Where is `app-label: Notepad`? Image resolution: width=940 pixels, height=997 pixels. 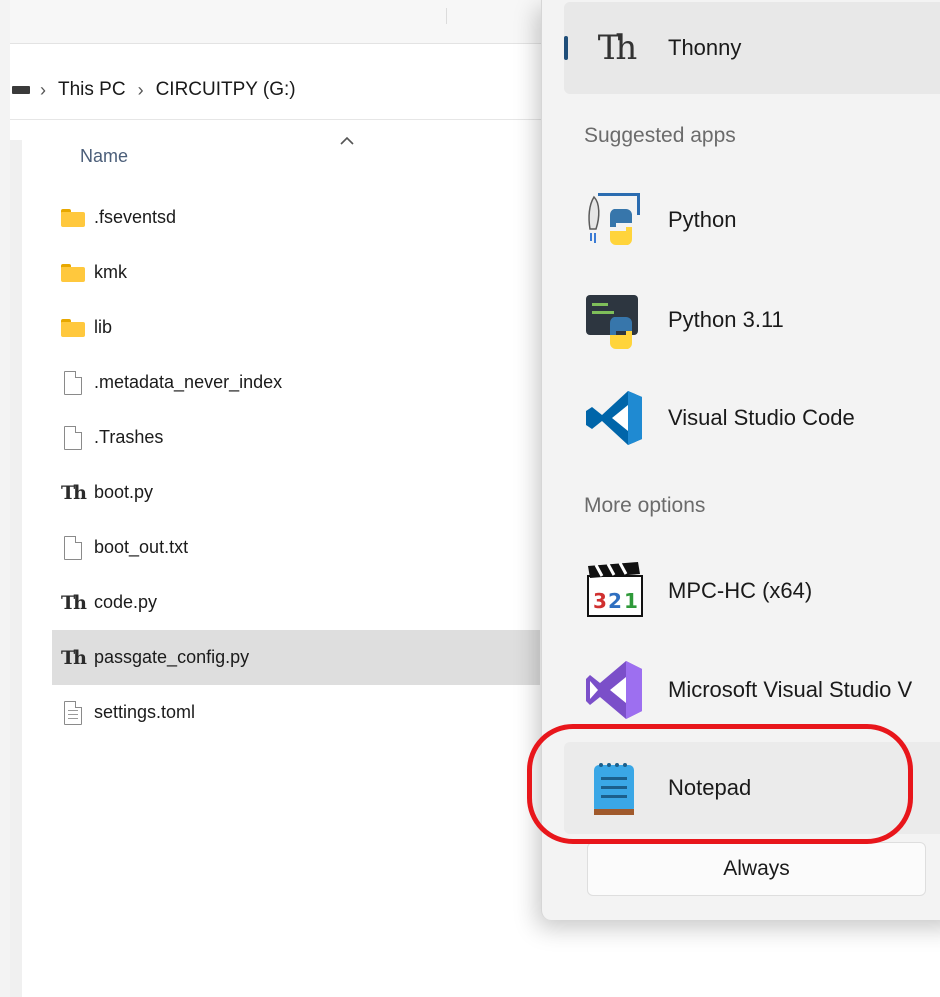 app-label: Notepad is located at coordinates (710, 787).